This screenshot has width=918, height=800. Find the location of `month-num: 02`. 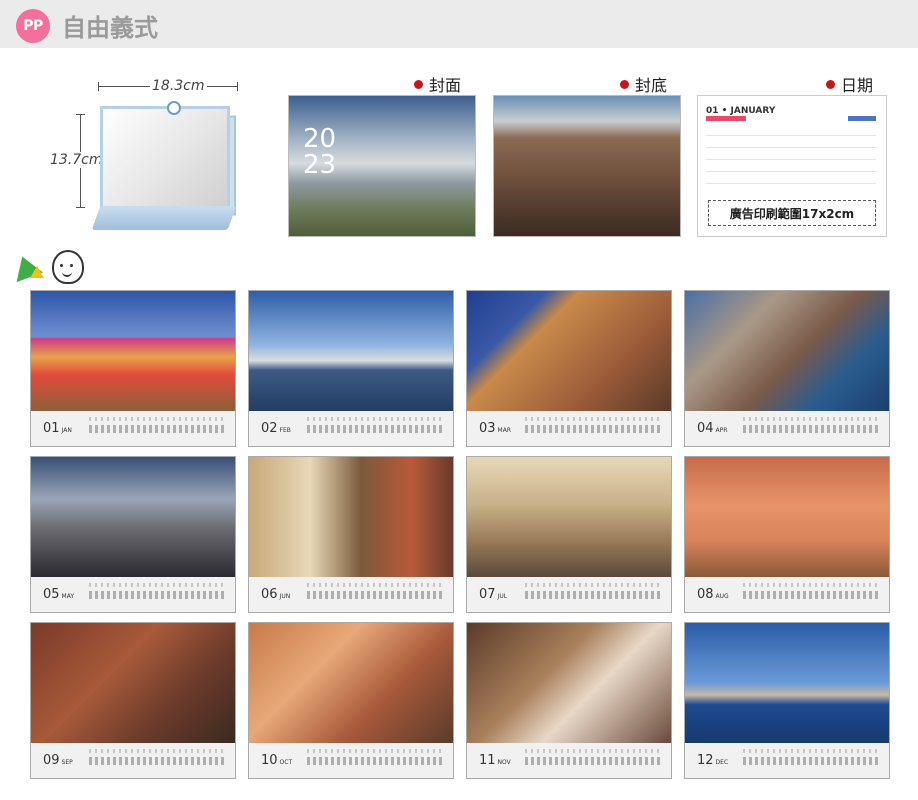

month-num: 02 is located at coordinates (269, 428).